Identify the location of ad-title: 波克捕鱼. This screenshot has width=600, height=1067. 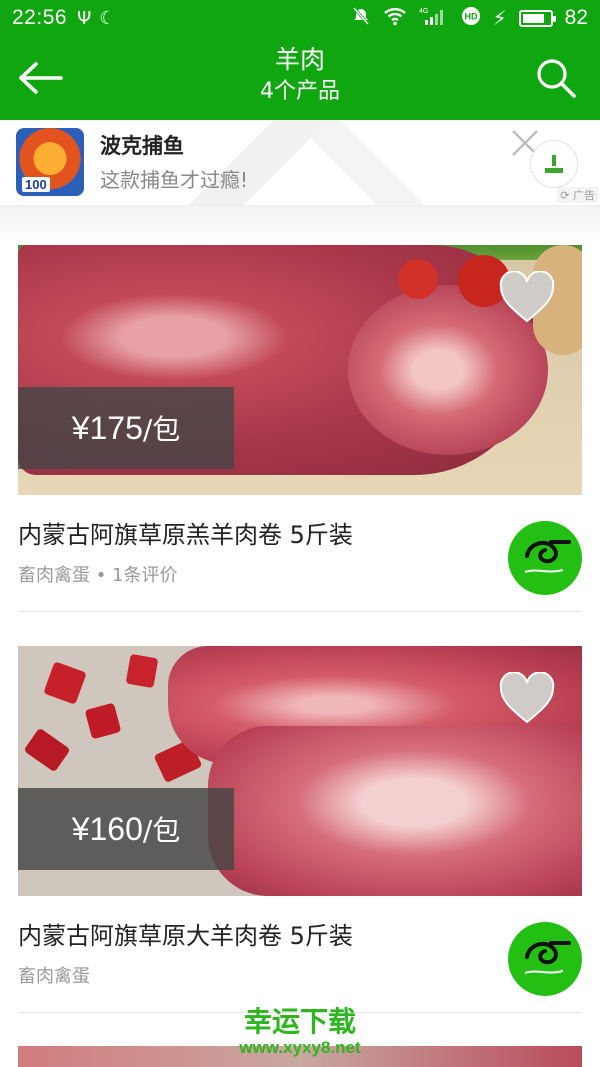
(142, 146).